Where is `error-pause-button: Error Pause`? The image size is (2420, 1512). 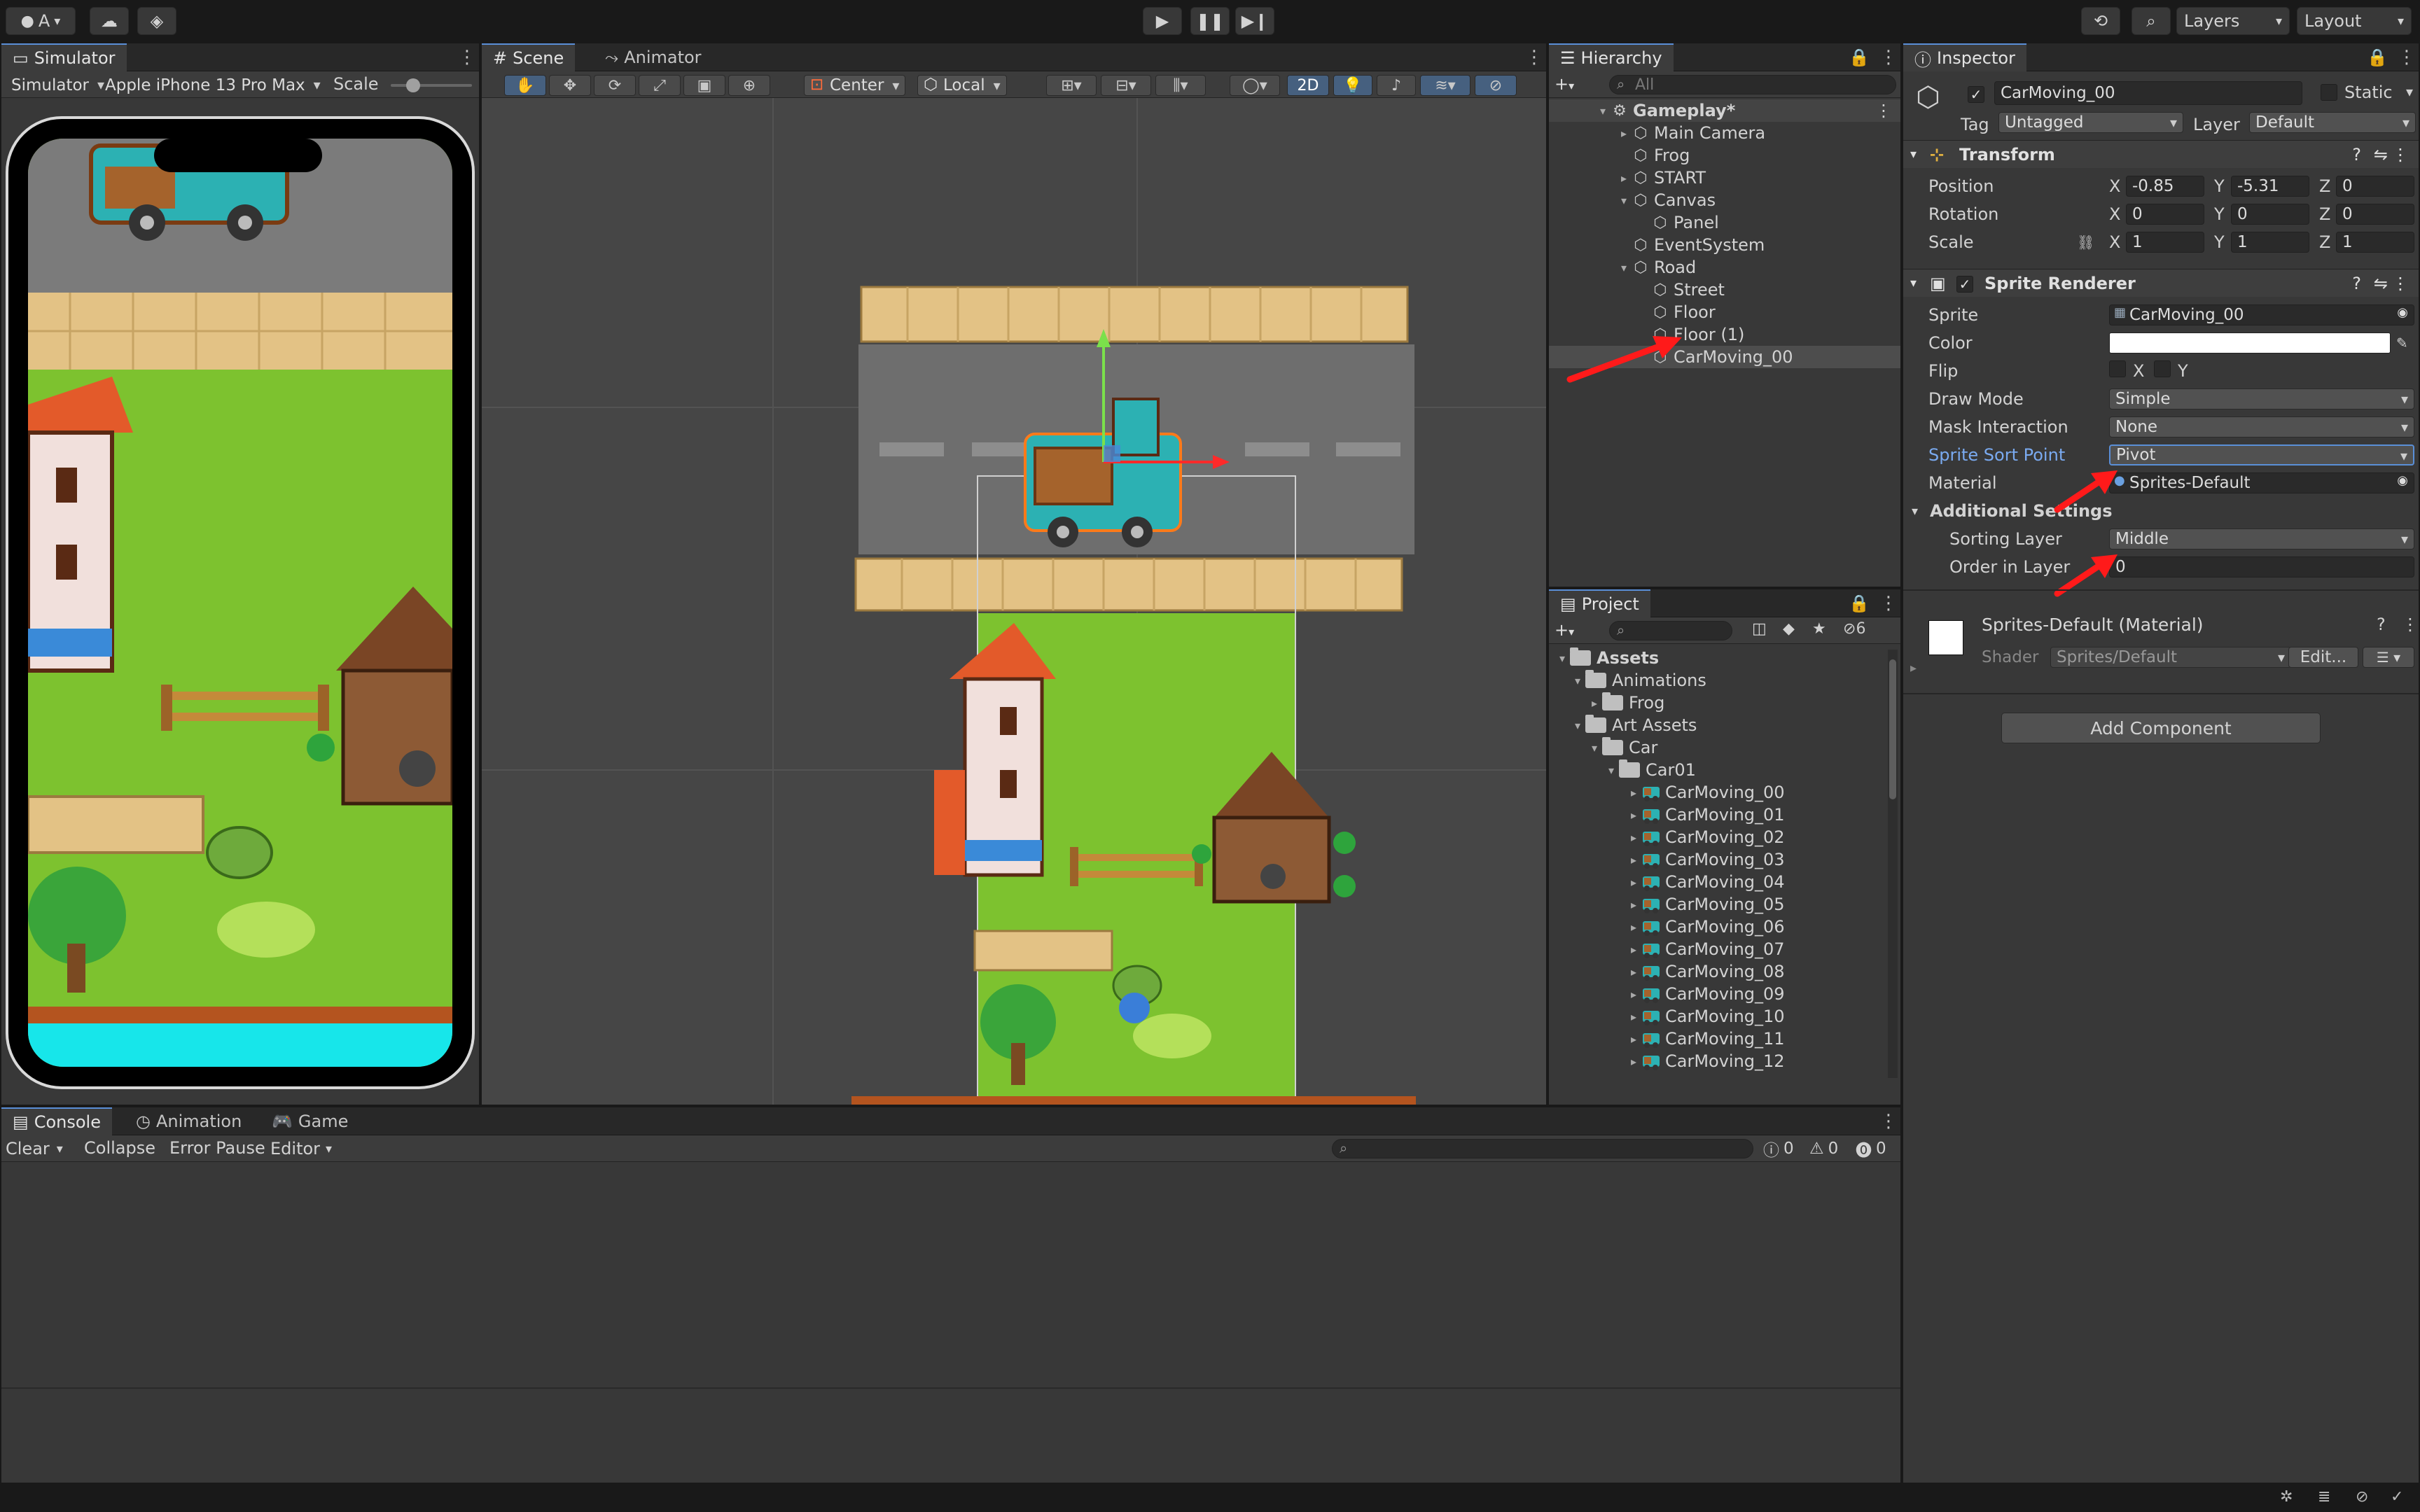 error-pause-button: Error Pause is located at coordinates (217, 1148).